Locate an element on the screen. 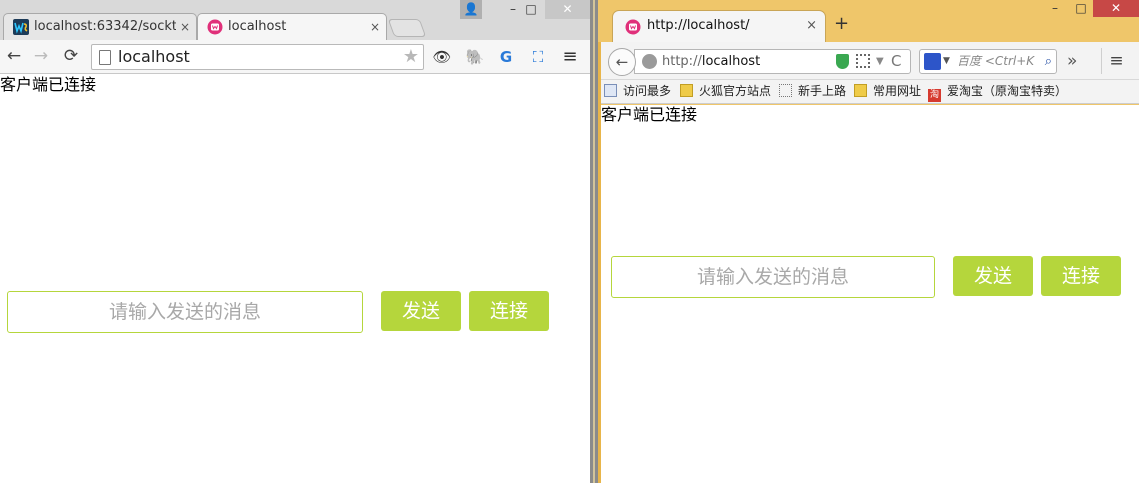 The image size is (1139, 483). bookmark-common-sites: 常用网址 is located at coordinates (887, 91).